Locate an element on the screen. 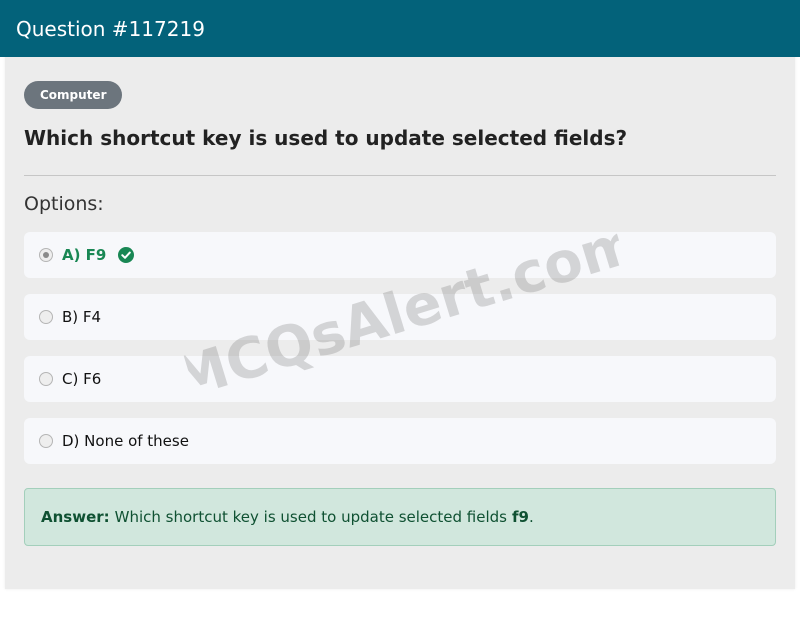  options-heading: Options: is located at coordinates (64, 204).